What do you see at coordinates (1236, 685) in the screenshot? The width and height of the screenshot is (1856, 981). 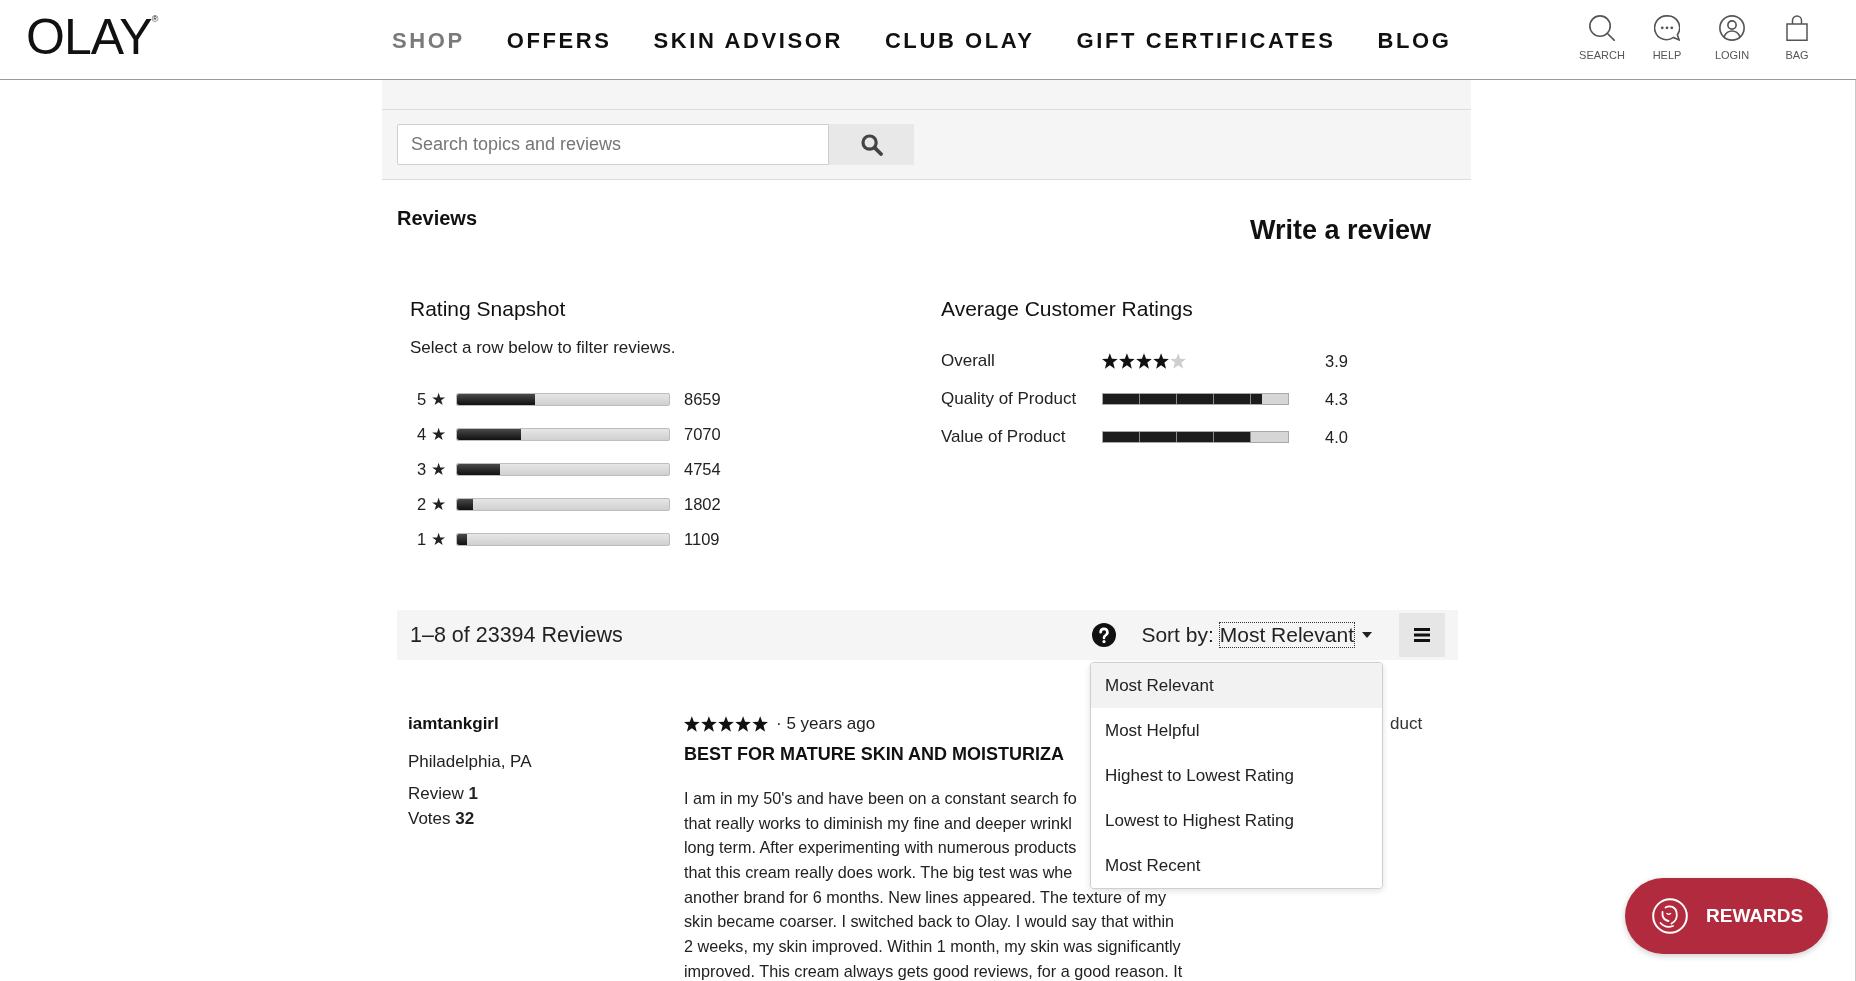 I see `sort-option: Most Relevant` at bounding box center [1236, 685].